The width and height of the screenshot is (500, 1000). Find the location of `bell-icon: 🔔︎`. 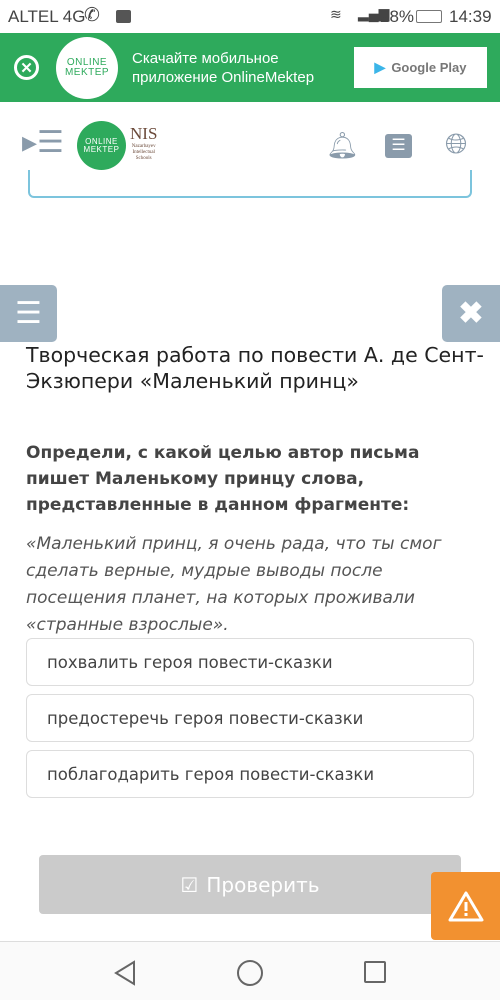

bell-icon: 🔔︎ is located at coordinates (342, 145).